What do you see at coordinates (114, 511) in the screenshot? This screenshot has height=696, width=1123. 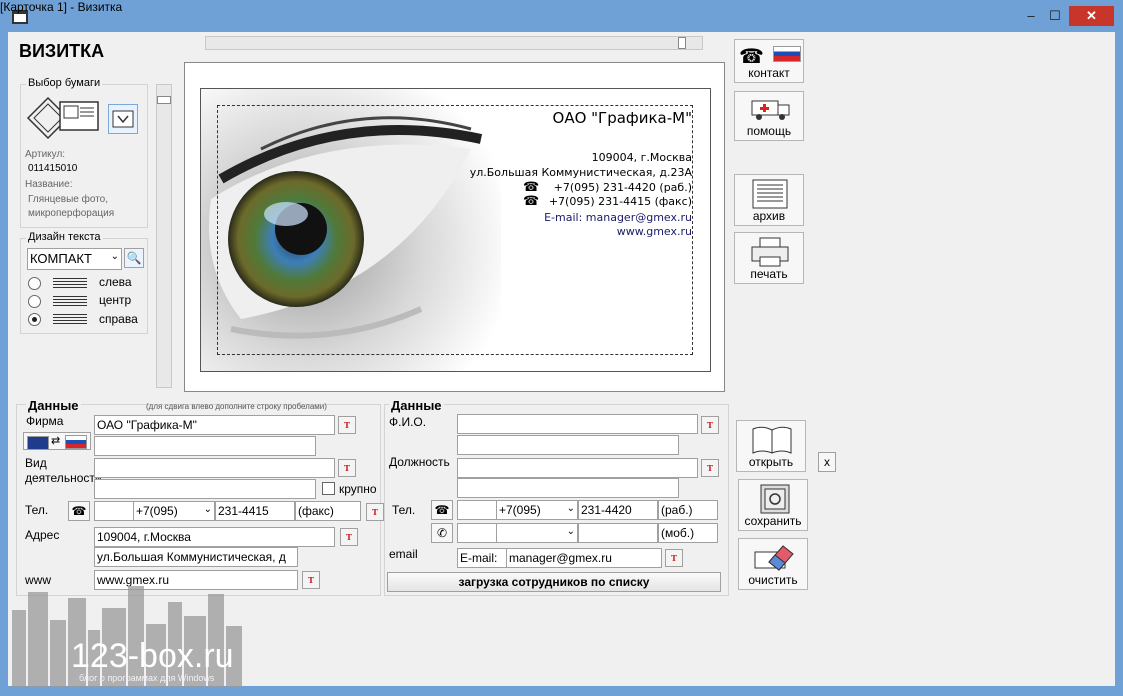 I see `phone-country-input` at bounding box center [114, 511].